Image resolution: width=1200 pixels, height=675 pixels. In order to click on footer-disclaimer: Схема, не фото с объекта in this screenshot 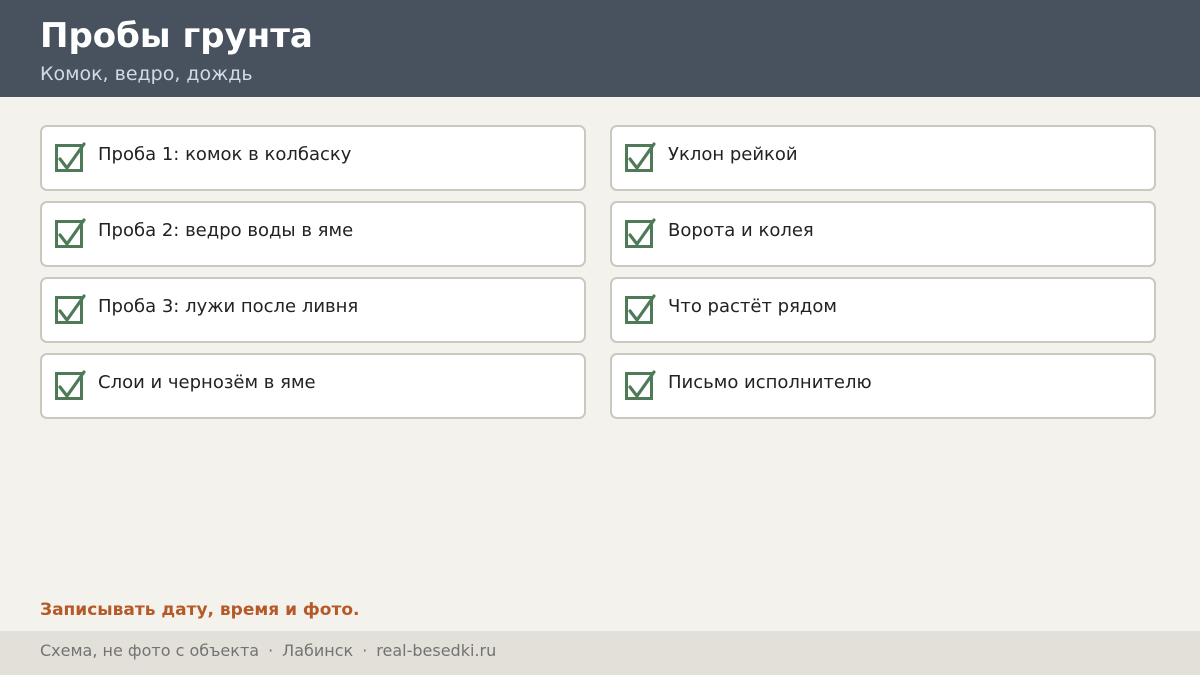, I will do `click(150, 650)`.